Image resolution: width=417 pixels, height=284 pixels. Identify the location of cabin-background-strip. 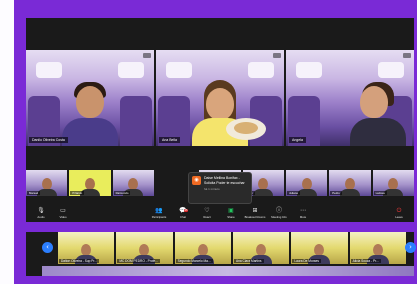
(228, 271).